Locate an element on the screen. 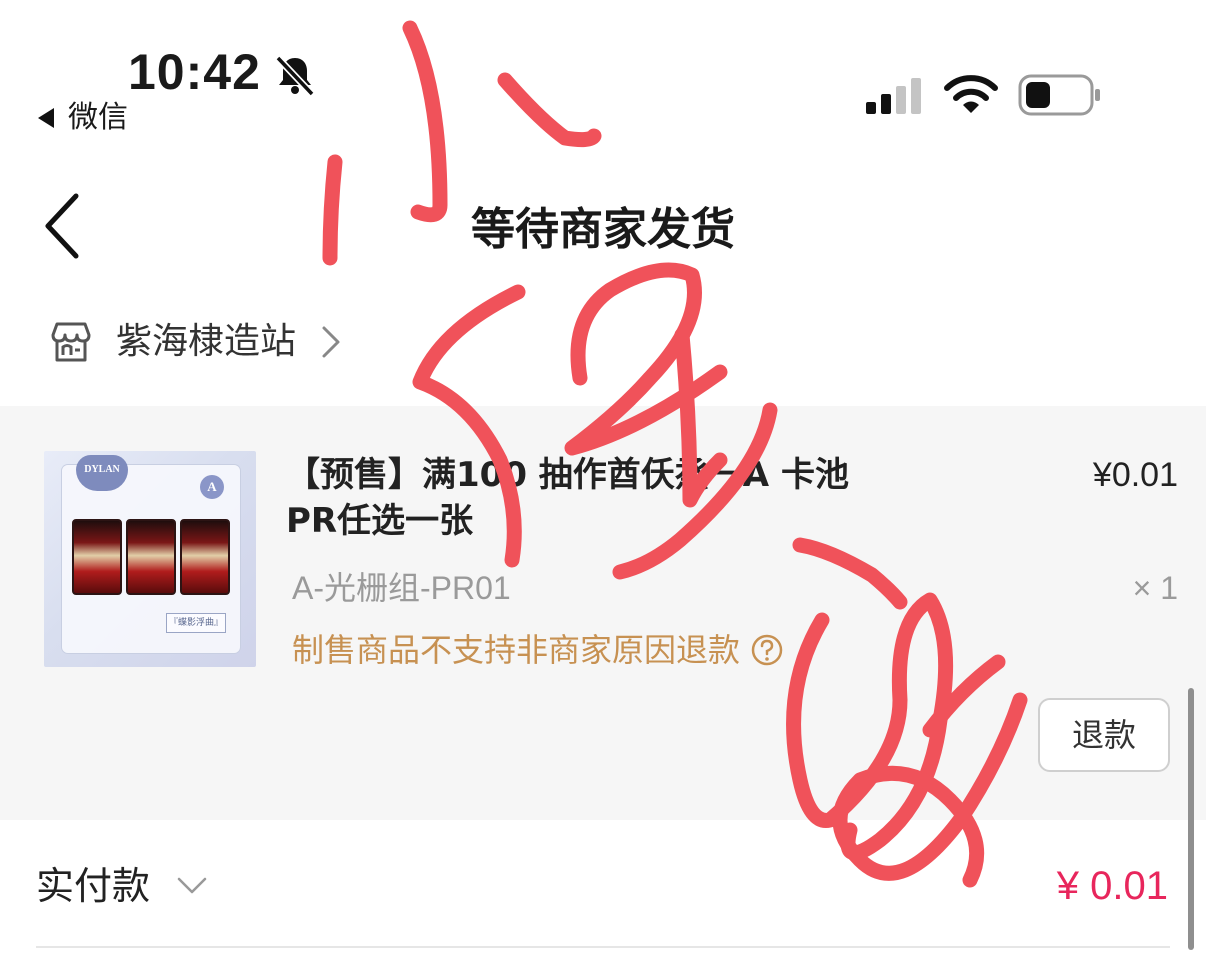 This screenshot has width=1206, height=953. item-price: ¥0.01 is located at coordinates (1135, 475).